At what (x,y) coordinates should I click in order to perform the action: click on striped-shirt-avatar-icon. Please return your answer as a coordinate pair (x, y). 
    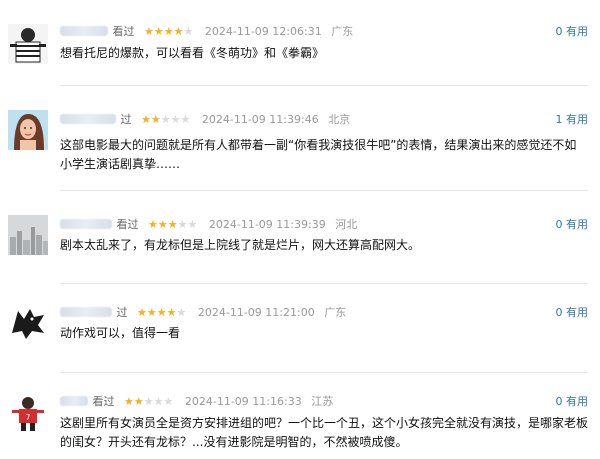
    Looking at the image, I should click on (28, 44).